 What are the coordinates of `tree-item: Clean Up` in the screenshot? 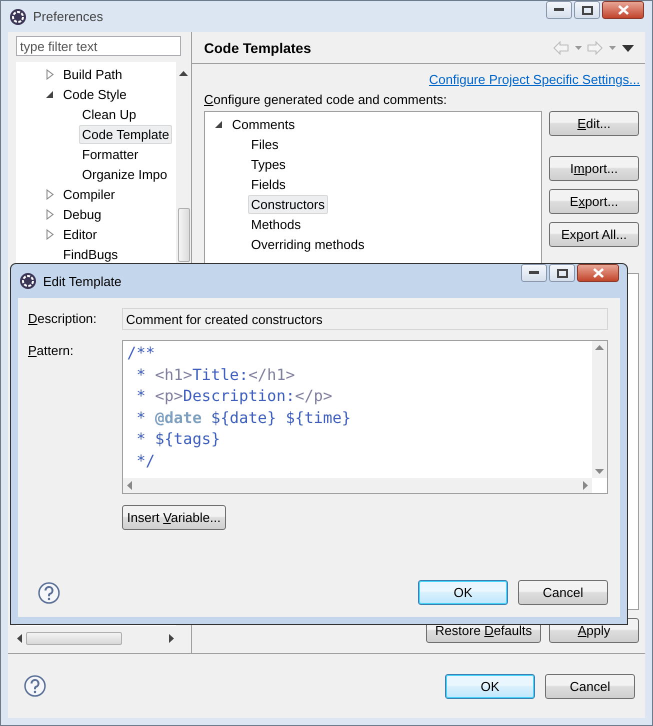 It's located at (109, 114).